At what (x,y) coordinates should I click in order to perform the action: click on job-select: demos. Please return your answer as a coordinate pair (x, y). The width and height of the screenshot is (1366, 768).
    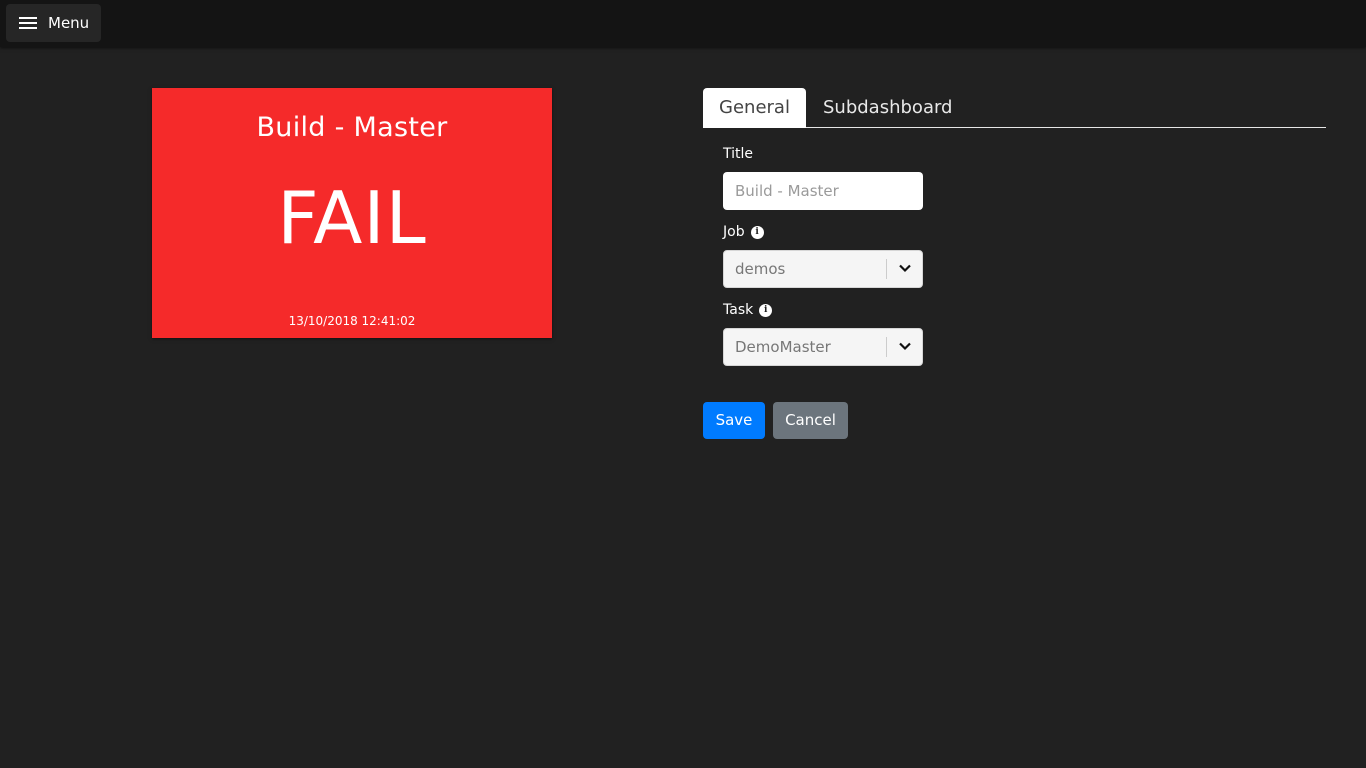
    Looking at the image, I should click on (823, 269).